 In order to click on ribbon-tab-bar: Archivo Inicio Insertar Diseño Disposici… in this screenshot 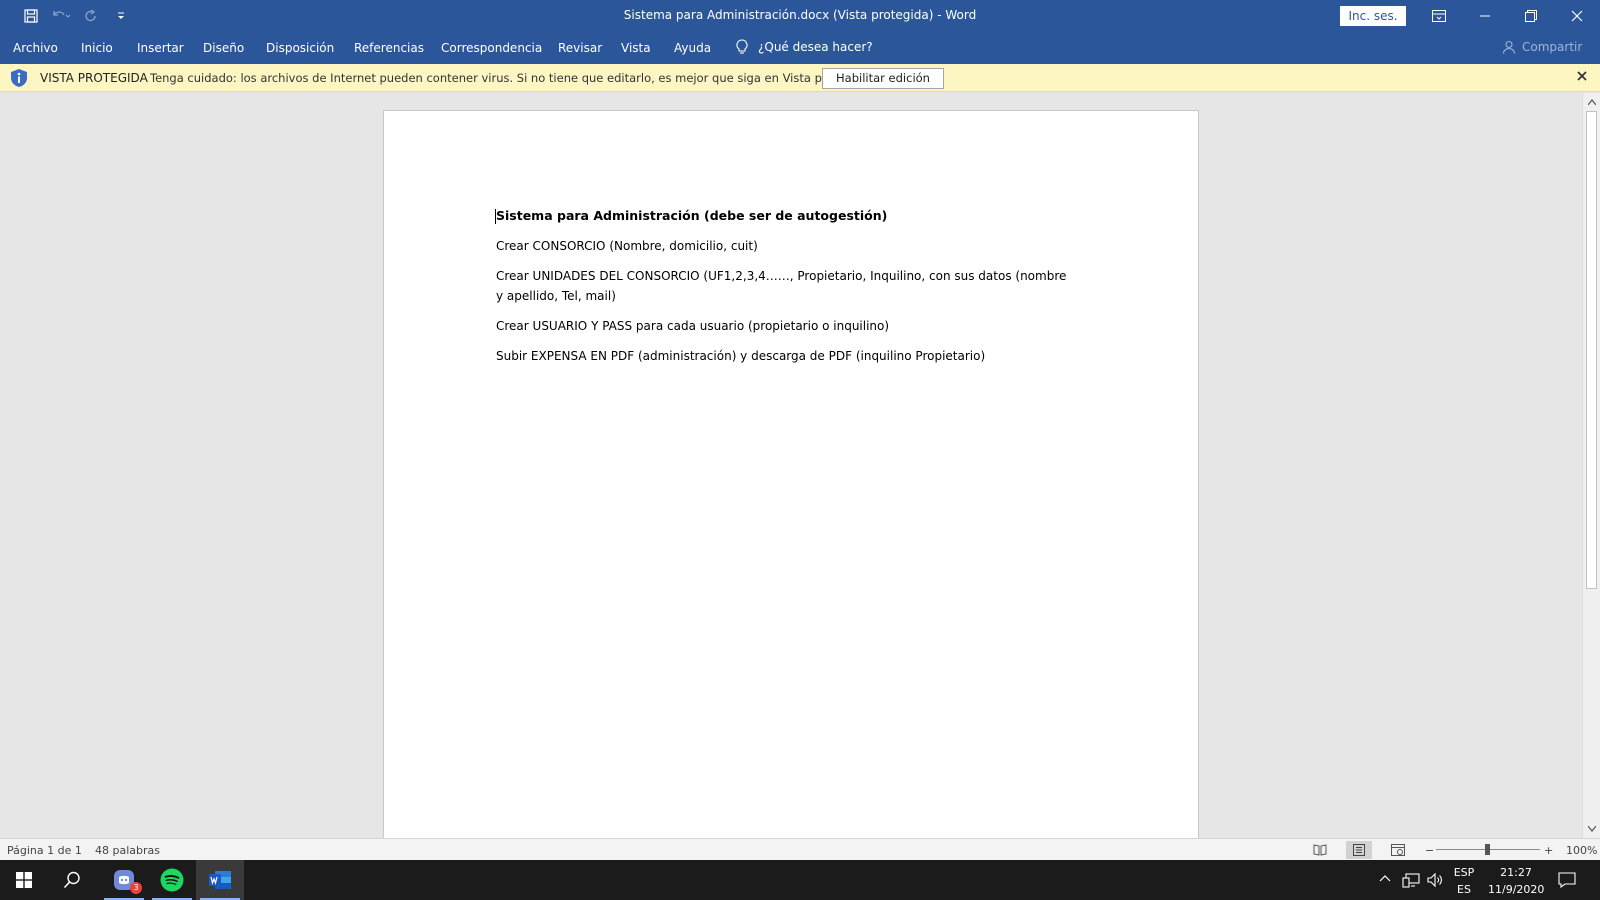, I will do `click(800, 48)`.